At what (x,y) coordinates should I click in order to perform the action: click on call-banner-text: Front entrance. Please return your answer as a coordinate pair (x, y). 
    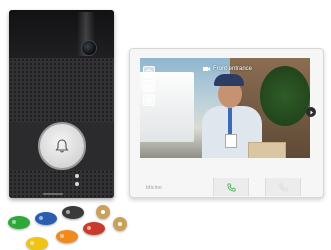
    Looking at the image, I should click on (233, 69).